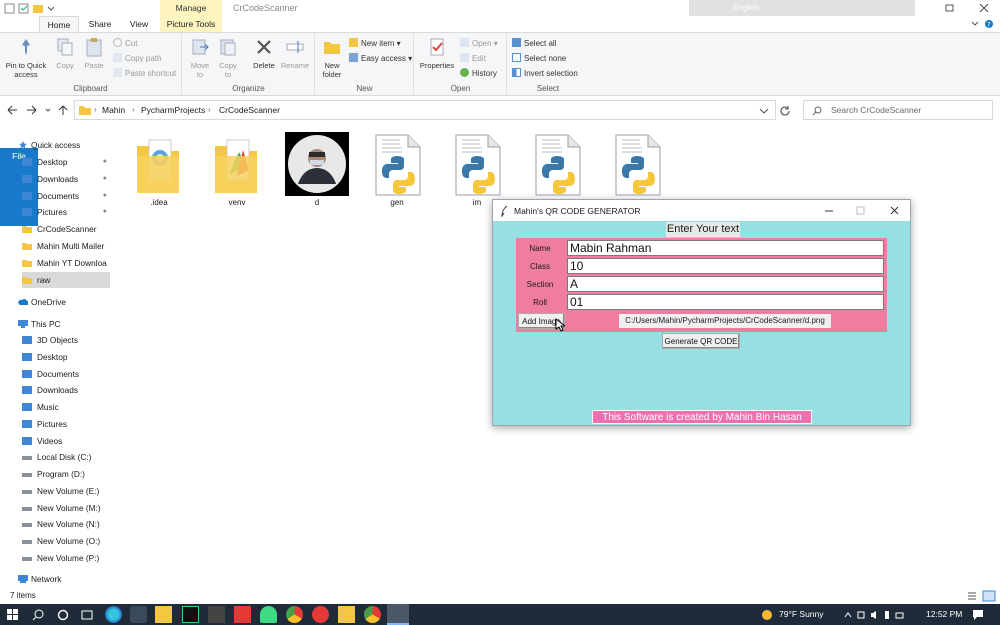  I want to click on pin-quick-access-button: Pin to Quick access, so click(26, 58).